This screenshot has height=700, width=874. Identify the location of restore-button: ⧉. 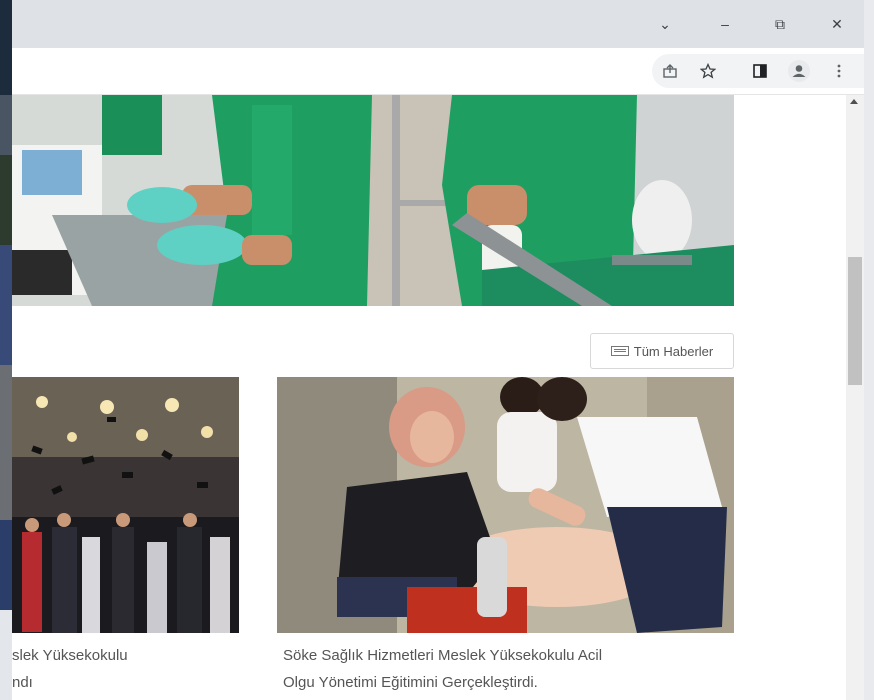
(780, 24).